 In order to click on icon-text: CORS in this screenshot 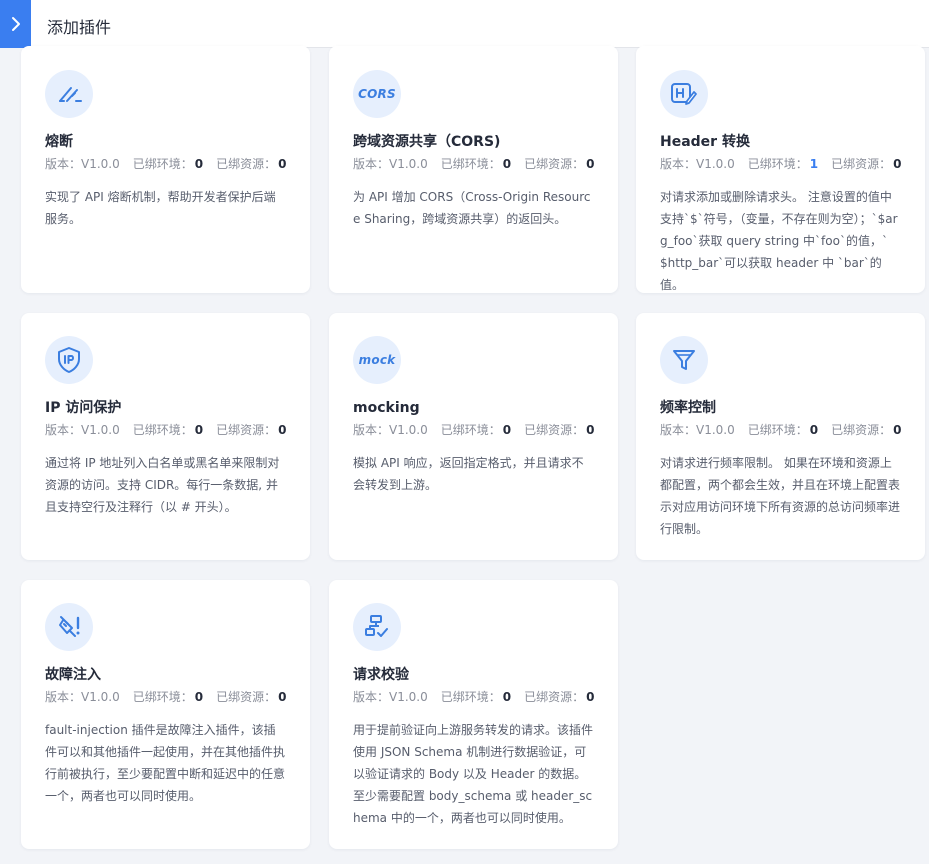, I will do `click(377, 94)`.